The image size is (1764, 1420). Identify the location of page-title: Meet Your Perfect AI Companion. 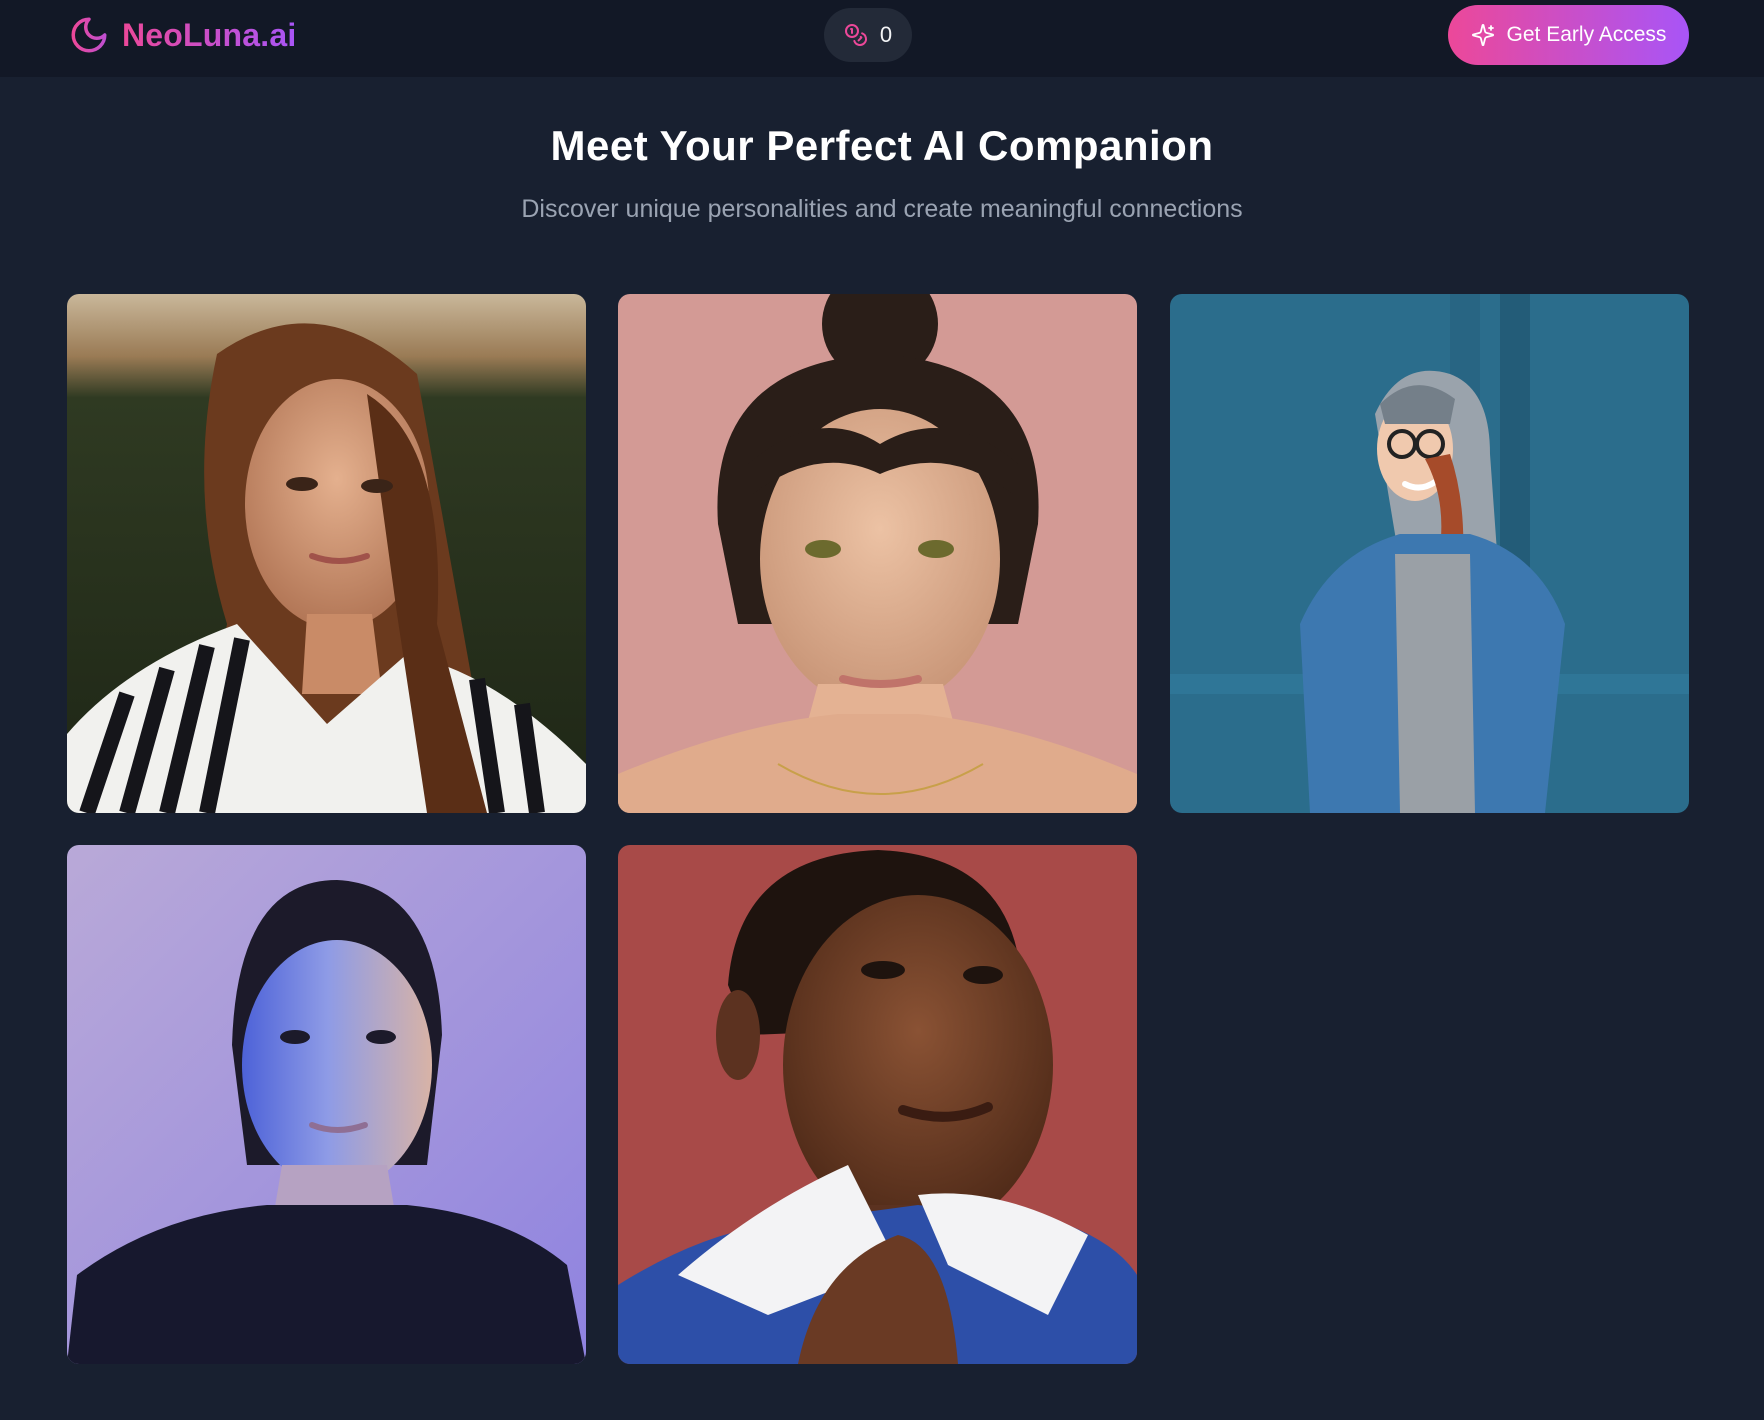
(882, 145).